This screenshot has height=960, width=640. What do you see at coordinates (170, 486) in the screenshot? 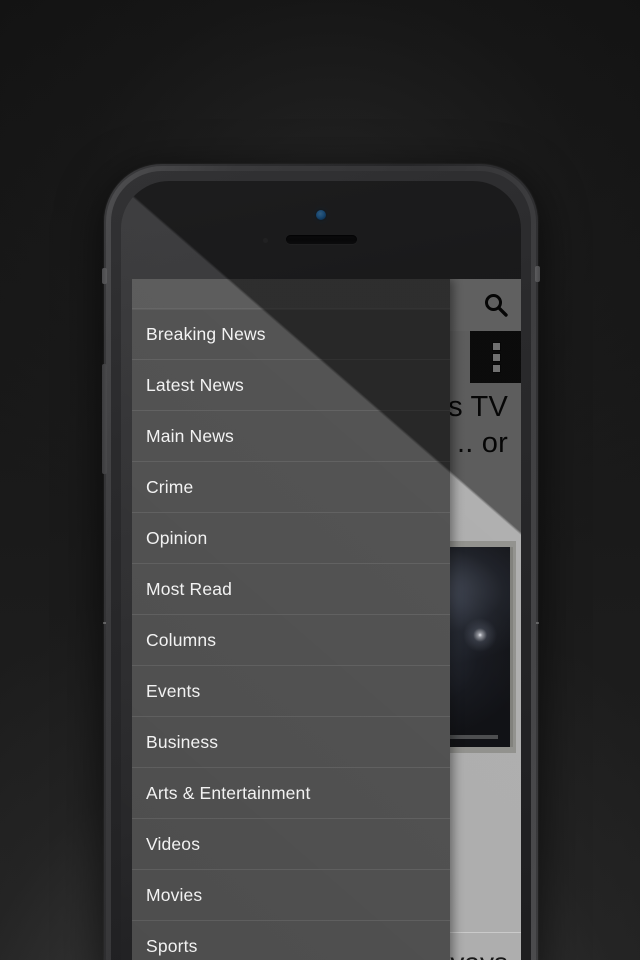
I see `sidebar-item-label: Crime` at bounding box center [170, 486].